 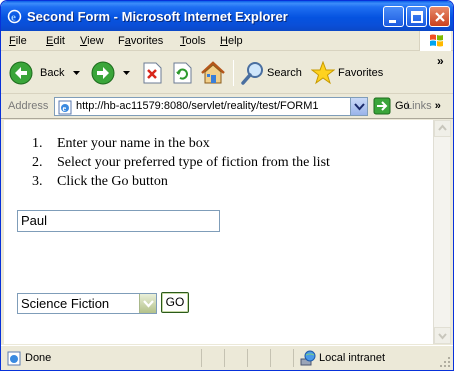 I want to click on toolbar-separator, so click(x=233, y=73).